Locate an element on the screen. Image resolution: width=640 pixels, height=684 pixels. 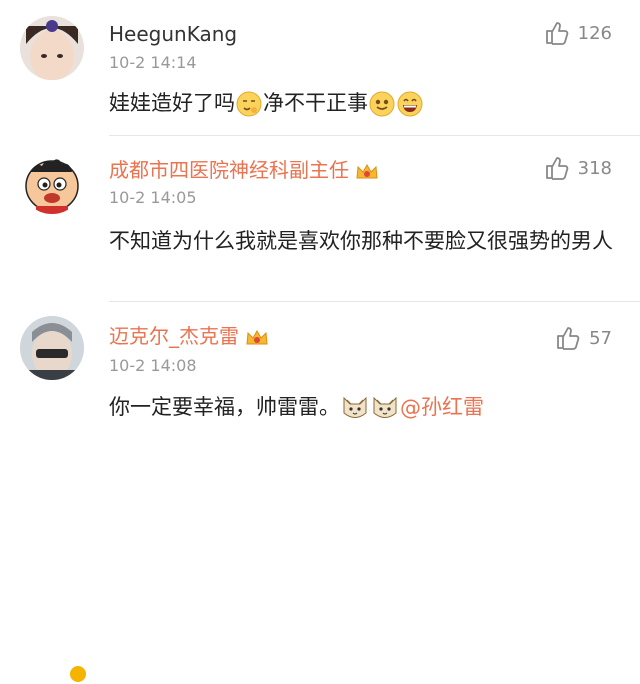
like-button: 126 is located at coordinates (578, 33).